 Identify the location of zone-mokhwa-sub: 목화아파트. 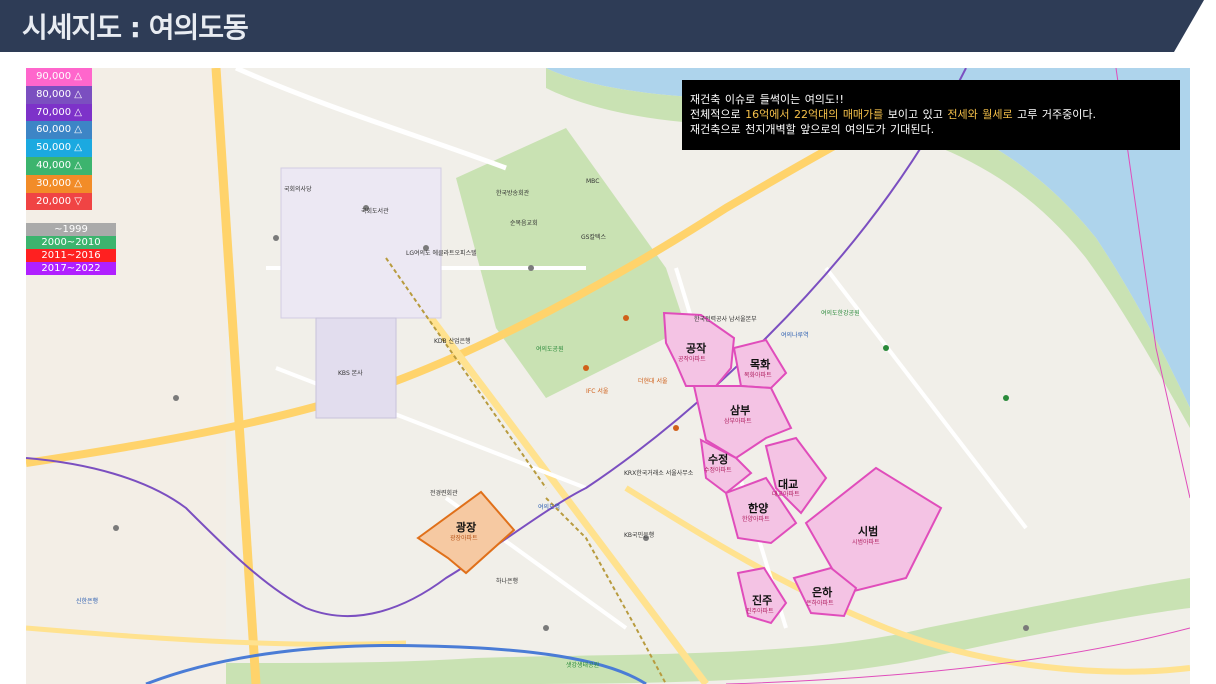
(758, 375).